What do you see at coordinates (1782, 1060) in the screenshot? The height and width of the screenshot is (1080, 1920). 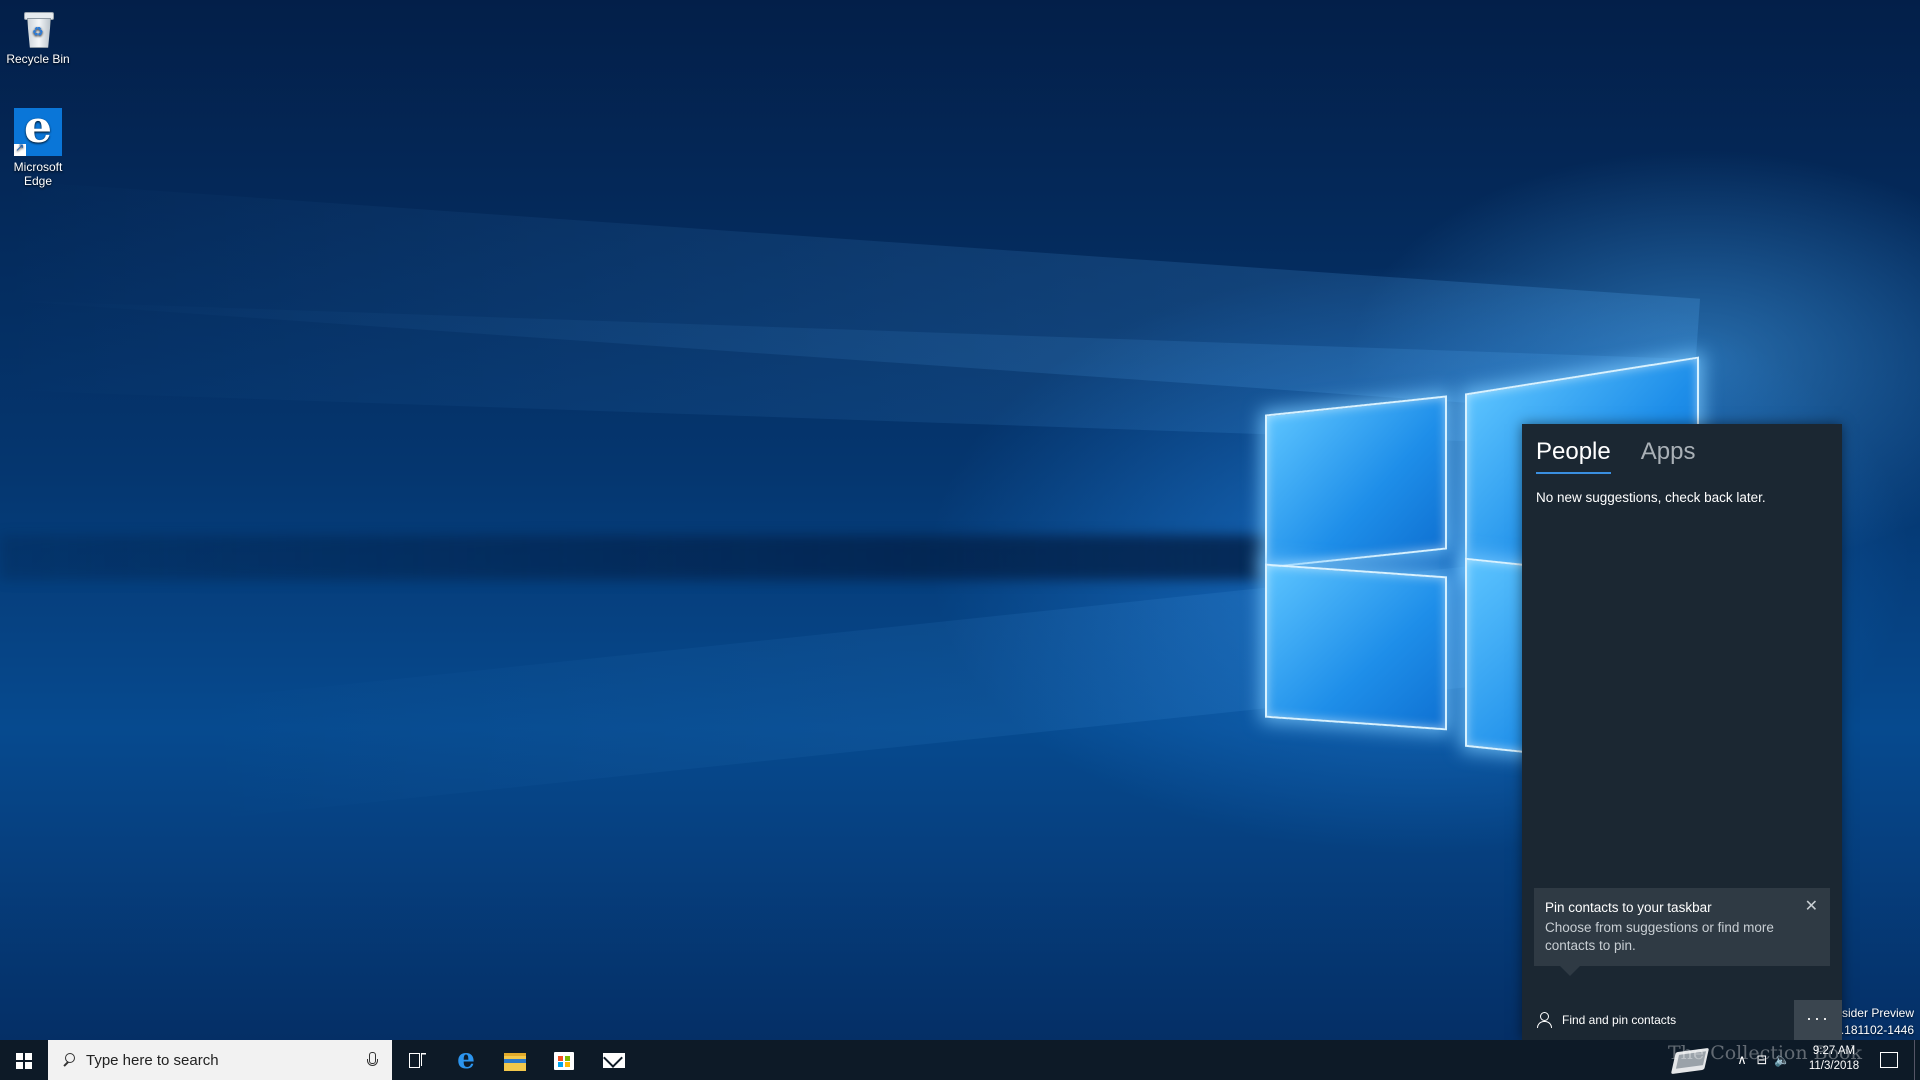 I see `volume-icon: 🔈` at bounding box center [1782, 1060].